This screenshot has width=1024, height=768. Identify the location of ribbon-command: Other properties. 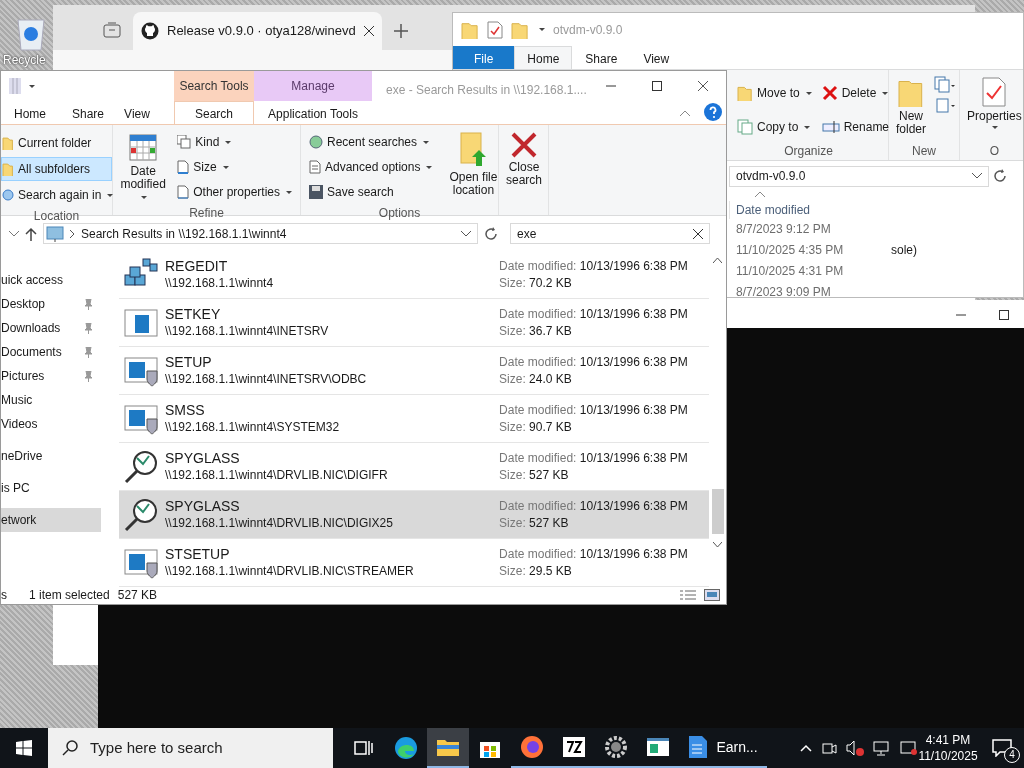
(234, 192).